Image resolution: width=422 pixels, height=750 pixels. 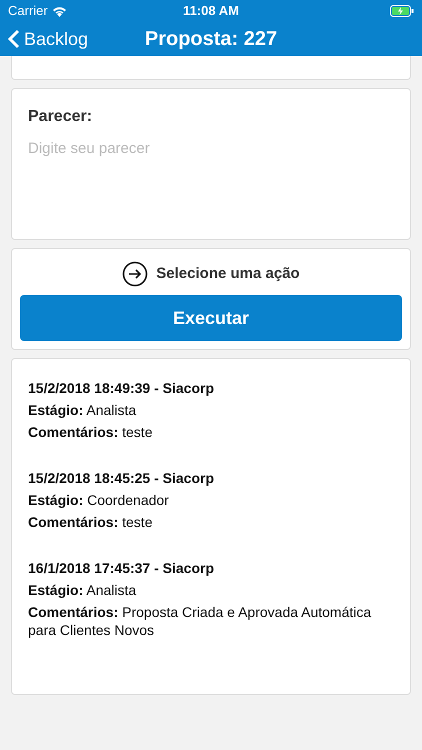 What do you see at coordinates (200, 621) in the screenshot?
I see `comment-text: Comentários: Proposta Criada e Aprovada Automática para Clientes Novos` at bounding box center [200, 621].